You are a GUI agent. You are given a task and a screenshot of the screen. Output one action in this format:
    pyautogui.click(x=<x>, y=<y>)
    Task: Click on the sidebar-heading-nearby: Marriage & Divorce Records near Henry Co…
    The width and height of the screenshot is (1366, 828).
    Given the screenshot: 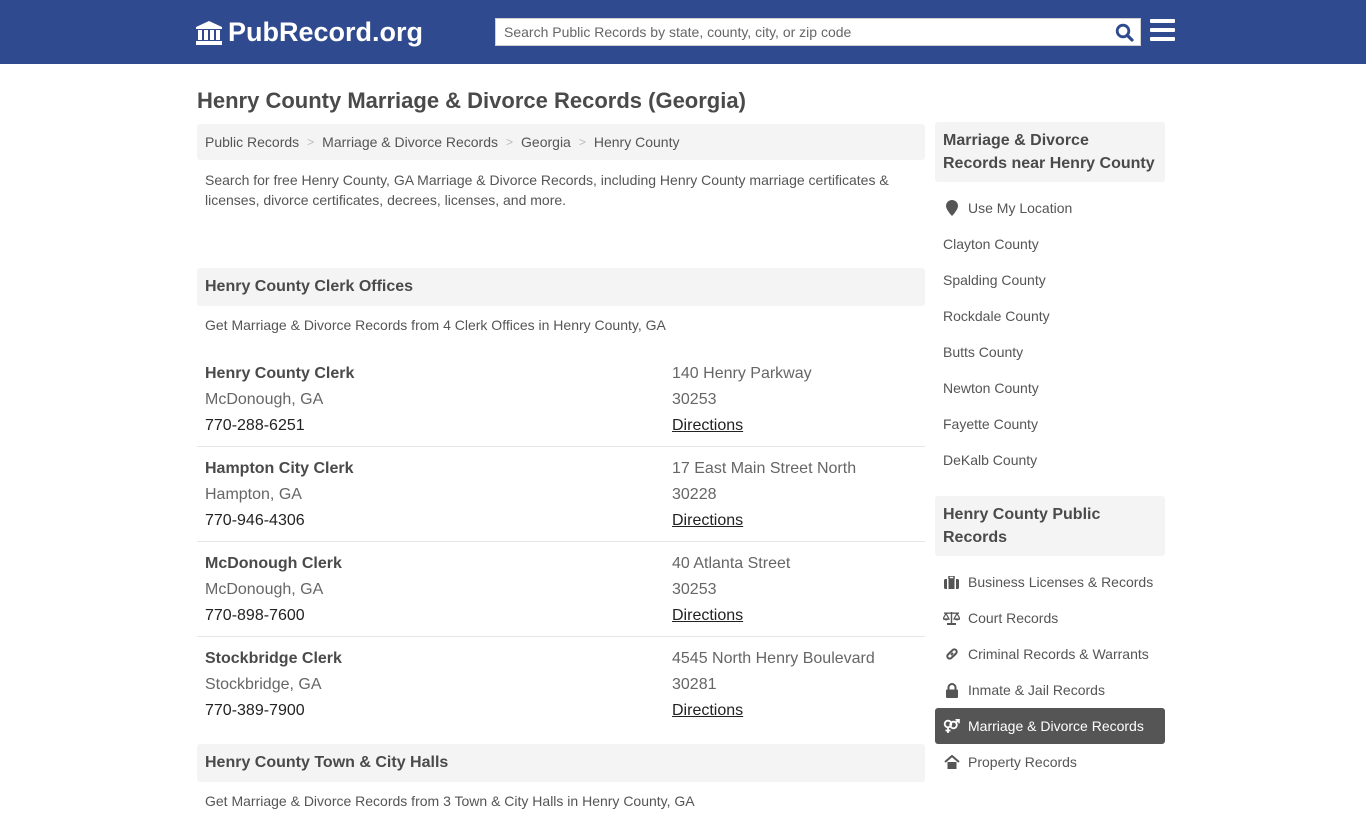 What is the action you would take?
    pyautogui.click(x=1050, y=152)
    